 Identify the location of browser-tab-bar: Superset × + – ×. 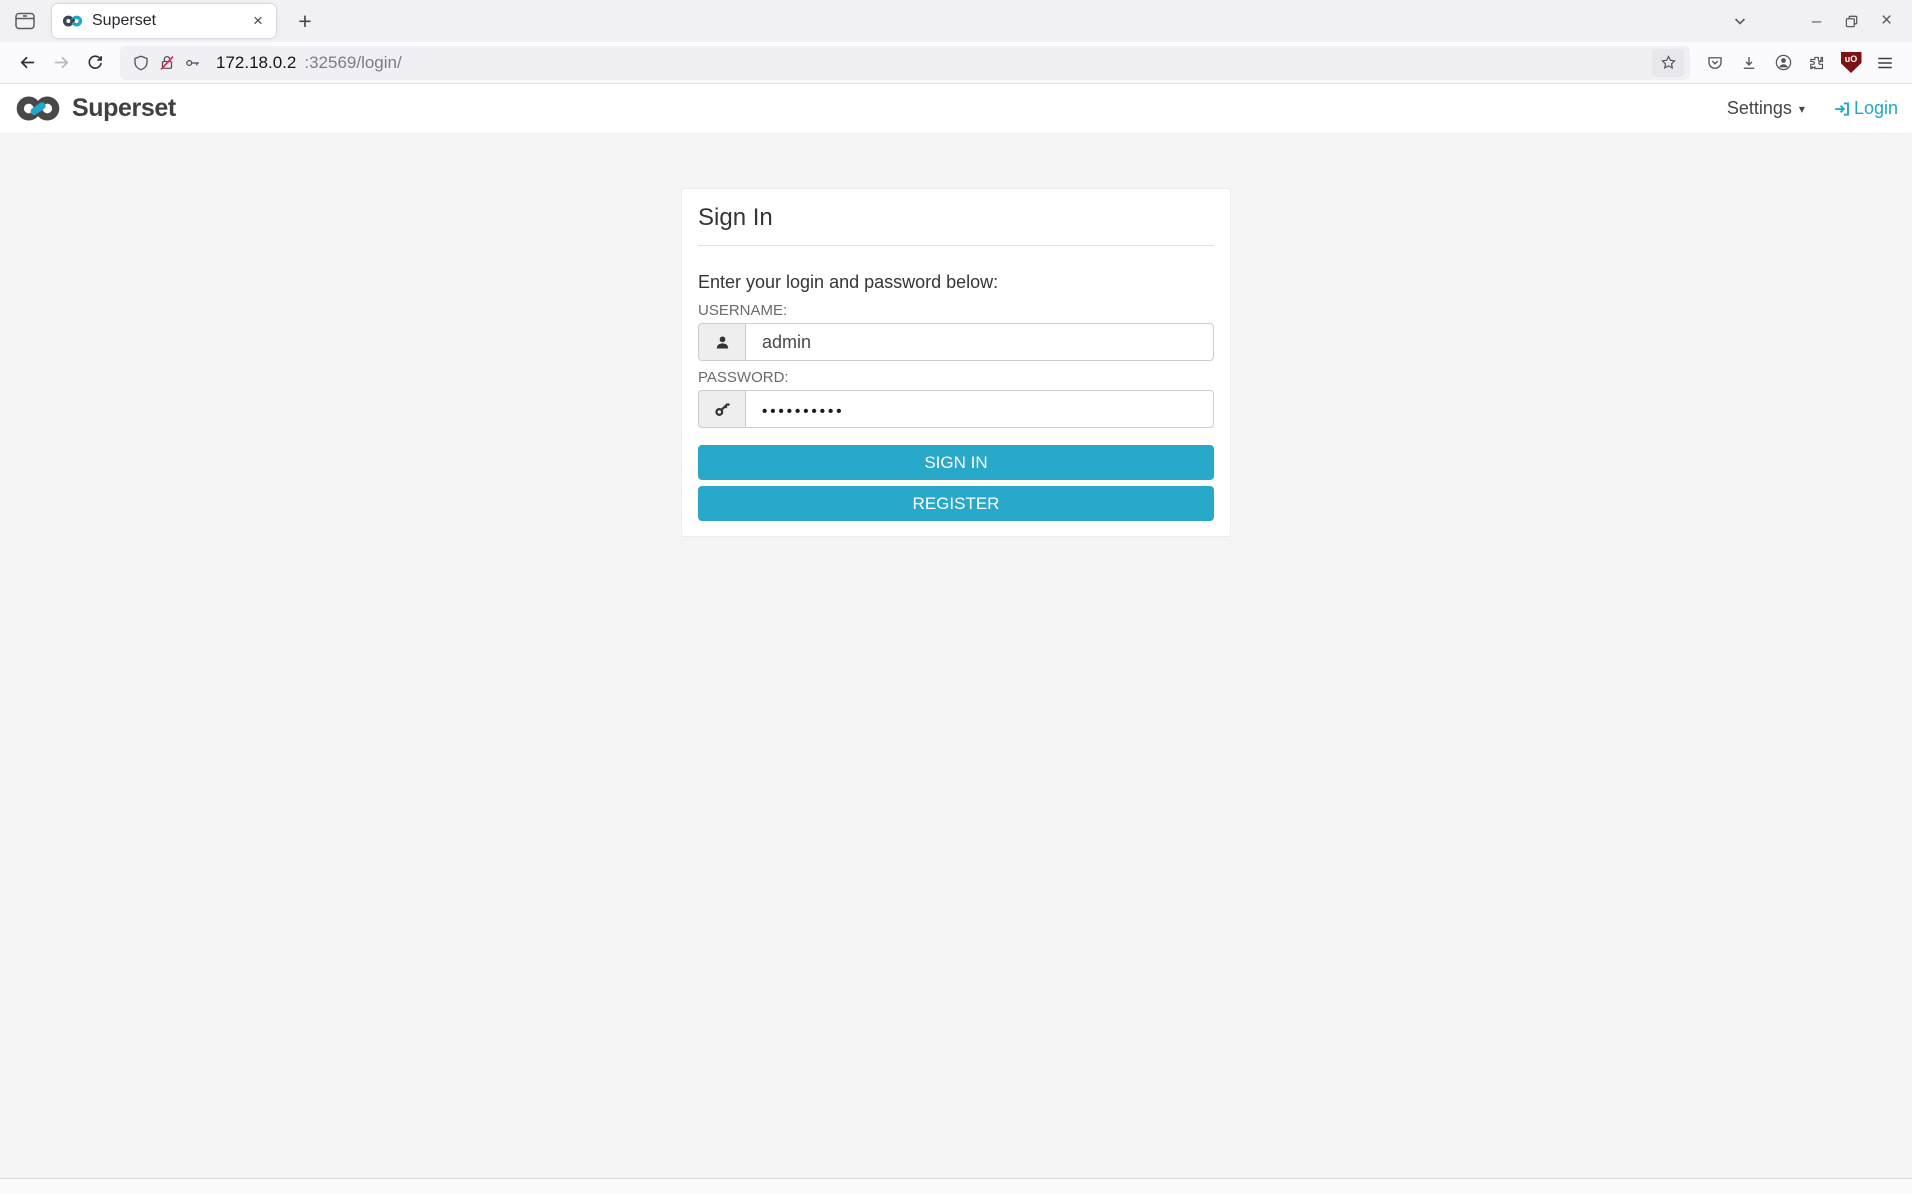
(956, 21).